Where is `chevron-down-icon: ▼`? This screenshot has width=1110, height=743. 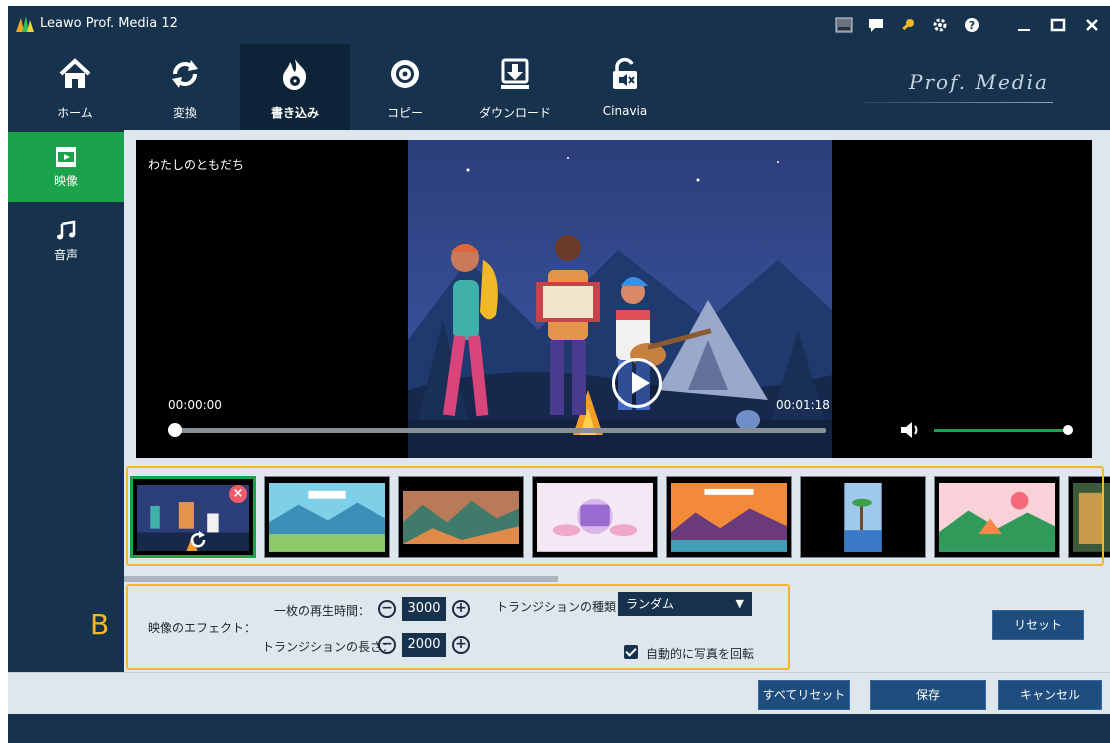 chevron-down-icon: ▼ is located at coordinates (739, 603).